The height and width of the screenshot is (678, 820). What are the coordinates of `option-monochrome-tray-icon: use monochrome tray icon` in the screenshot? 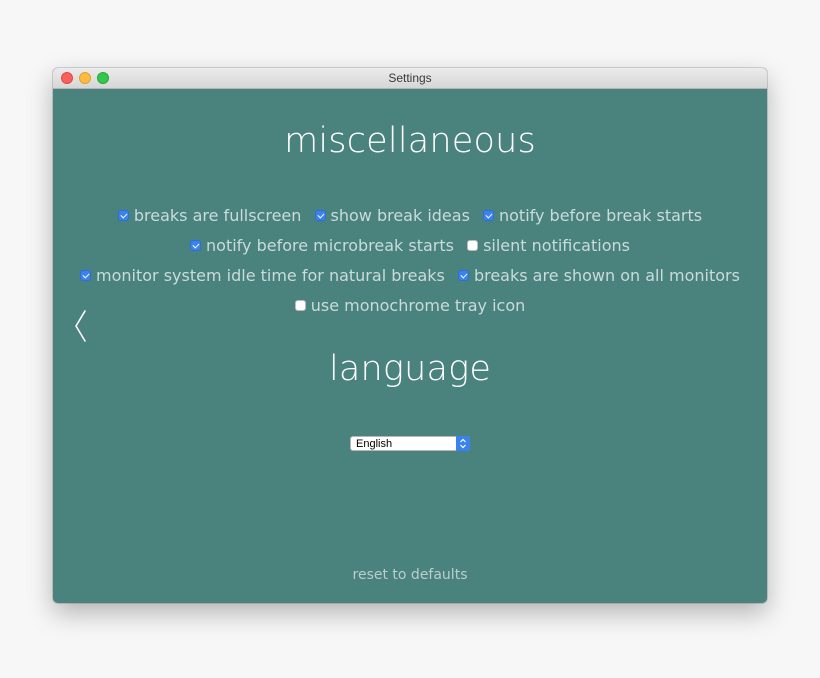 It's located at (410, 305).